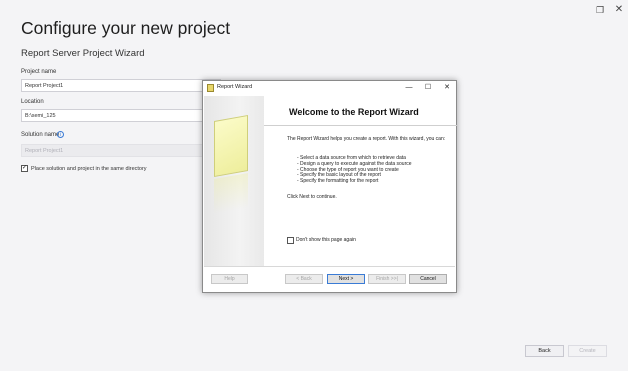  Describe the element at coordinates (304, 279) in the screenshot. I see `wizard-back-button: < Back` at that location.